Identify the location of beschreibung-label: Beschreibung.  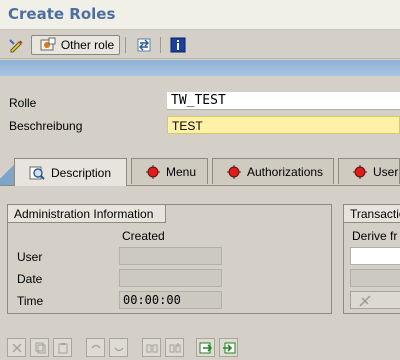
(46, 126).